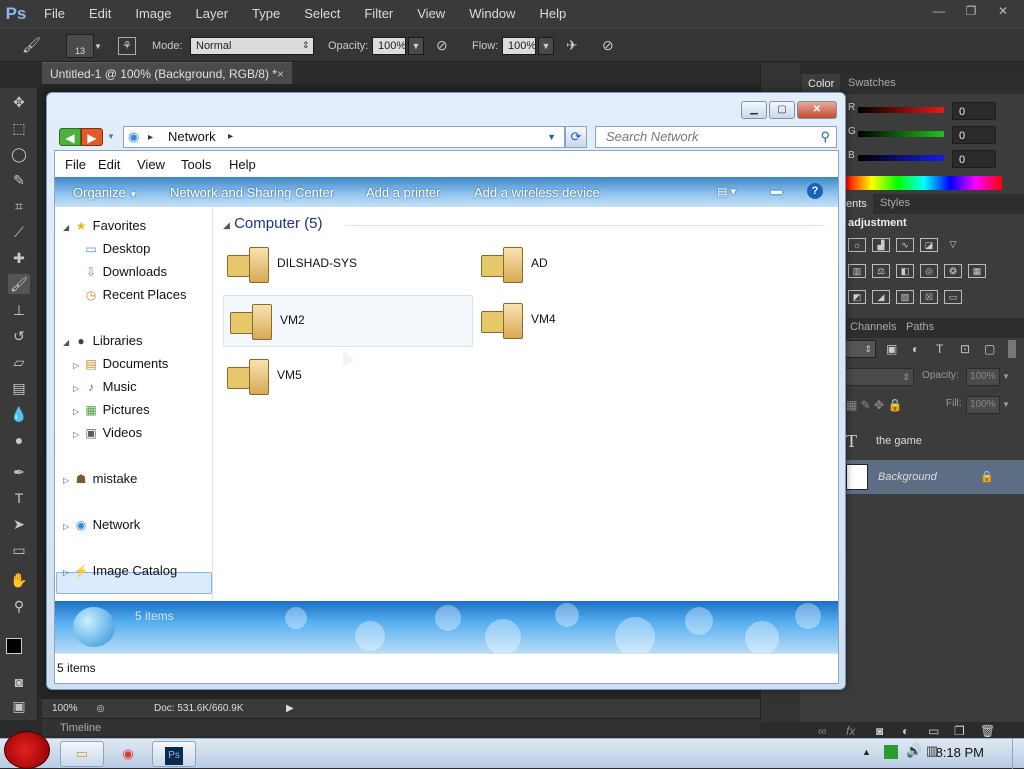 The width and height of the screenshot is (1024, 769). Describe the element at coordinates (111, 410) in the screenshot. I see `nav-pictures: ▷ ▦ Pictures` at that location.